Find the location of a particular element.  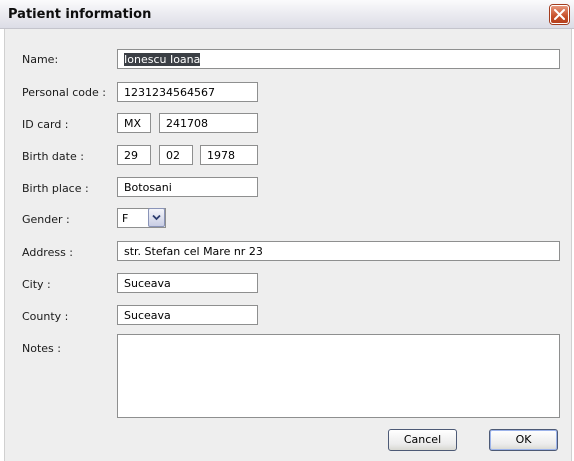

birth-year-field: 1978 is located at coordinates (229, 155).